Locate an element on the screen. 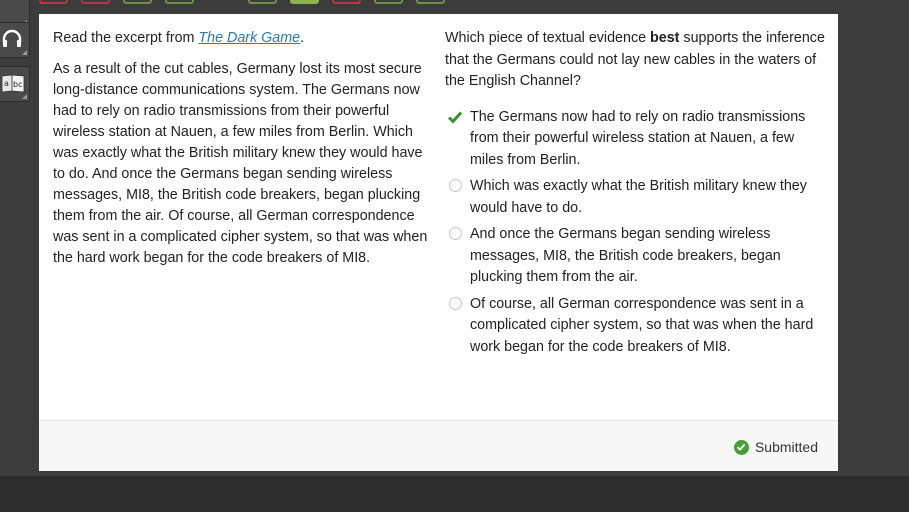  dictionary-icon: bc a is located at coordinates (13, 83).